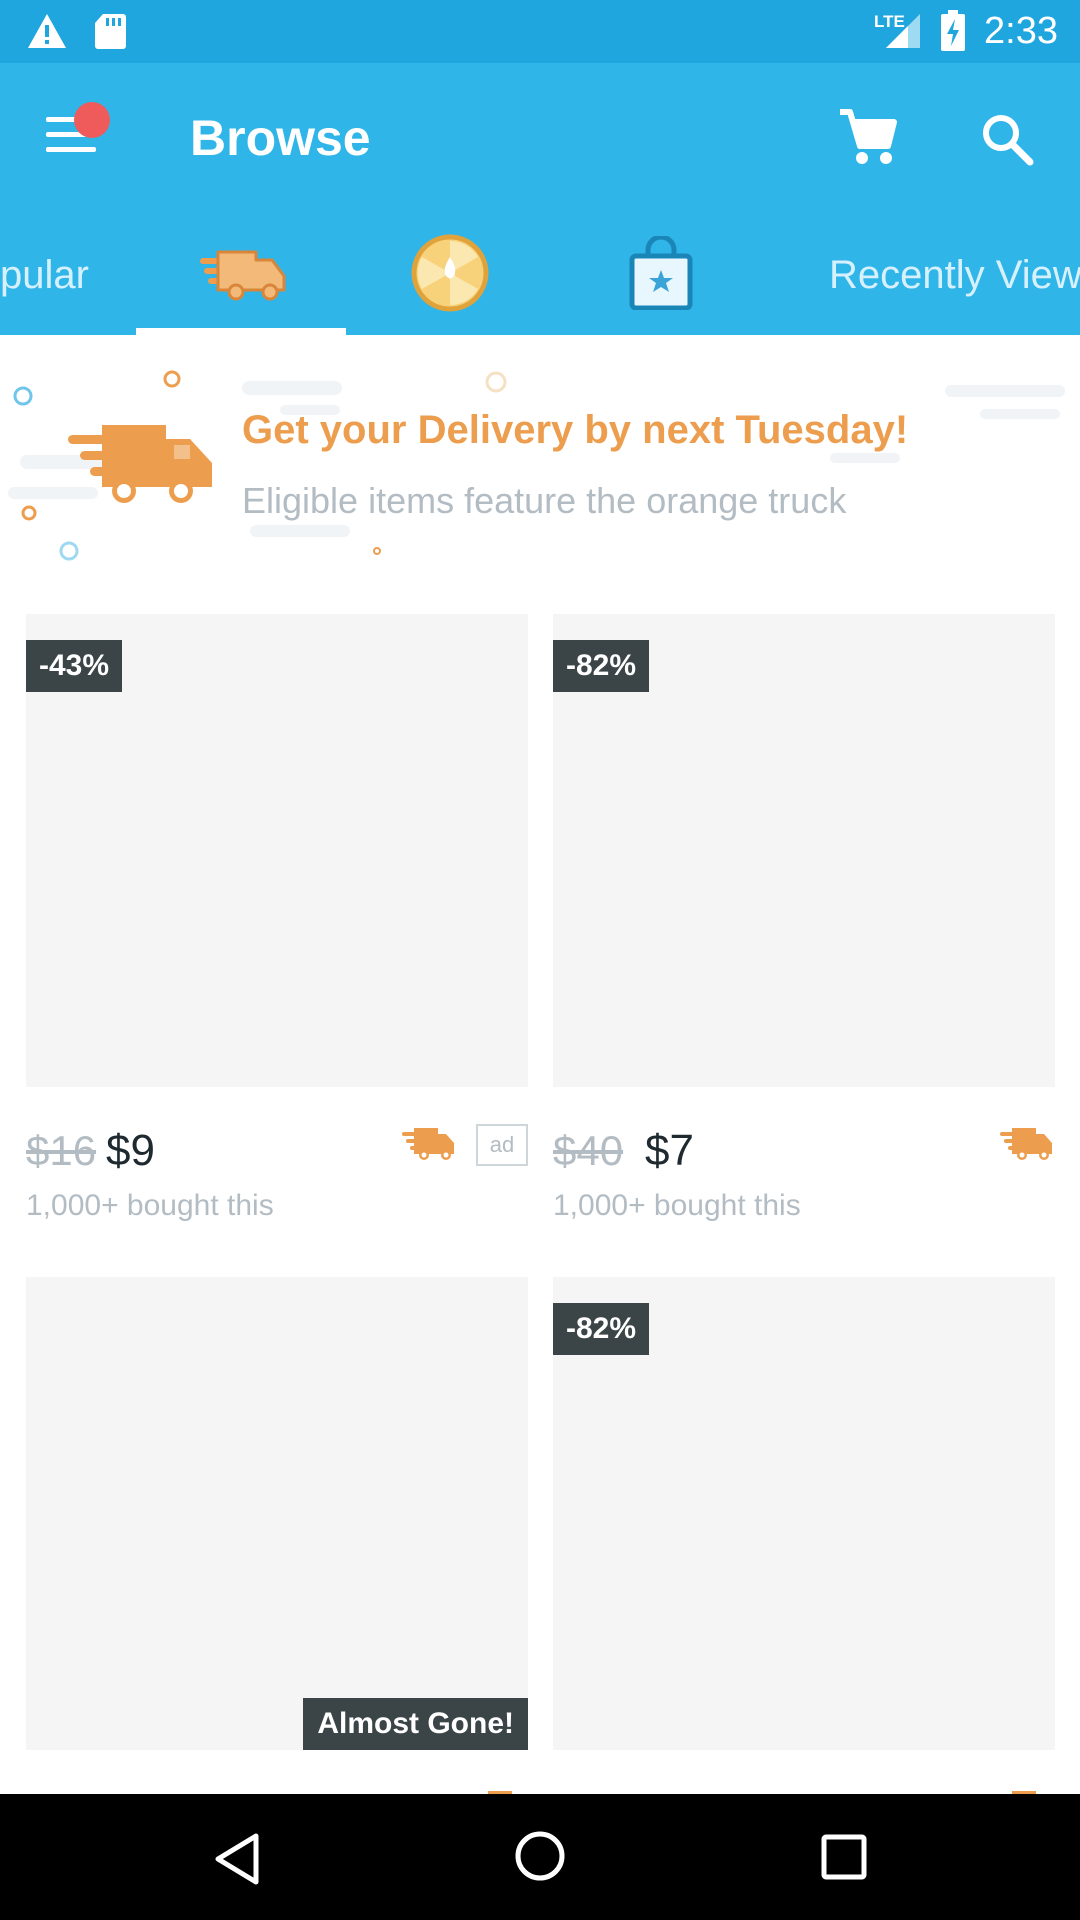 This screenshot has width=1080, height=1920. What do you see at coordinates (954, 275) in the screenshot?
I see `tab-recently-viewed: Recently View` at bounding box center [954, 275].